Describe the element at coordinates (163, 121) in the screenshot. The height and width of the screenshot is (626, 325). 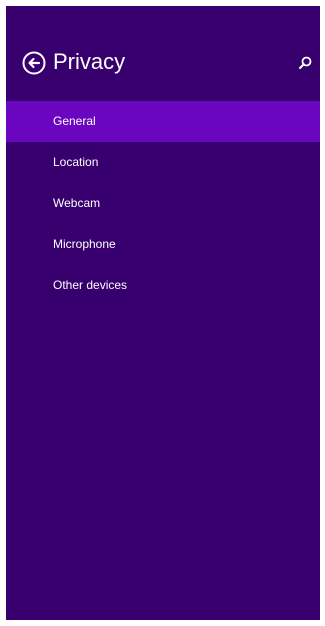
I see `nav-item-general: General` at that location.